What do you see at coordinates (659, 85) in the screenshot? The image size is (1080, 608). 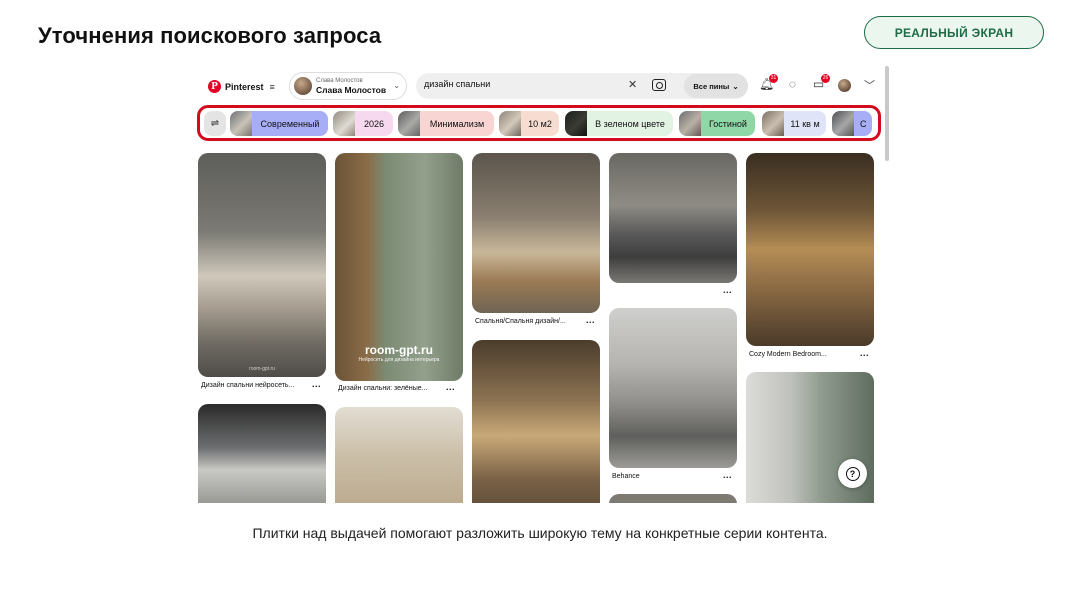 I see `visual-search-icon` at bounding box center [659, 85].